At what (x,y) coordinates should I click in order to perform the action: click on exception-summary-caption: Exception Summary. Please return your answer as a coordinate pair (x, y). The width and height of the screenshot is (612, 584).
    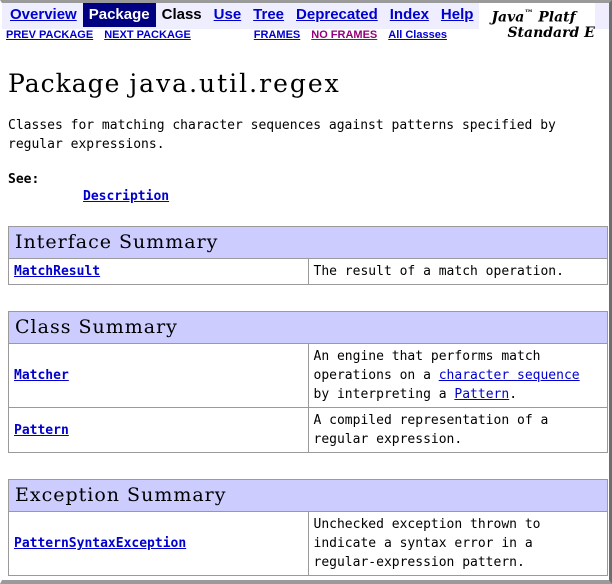
    Looking at the image, I should click on (308, 495).